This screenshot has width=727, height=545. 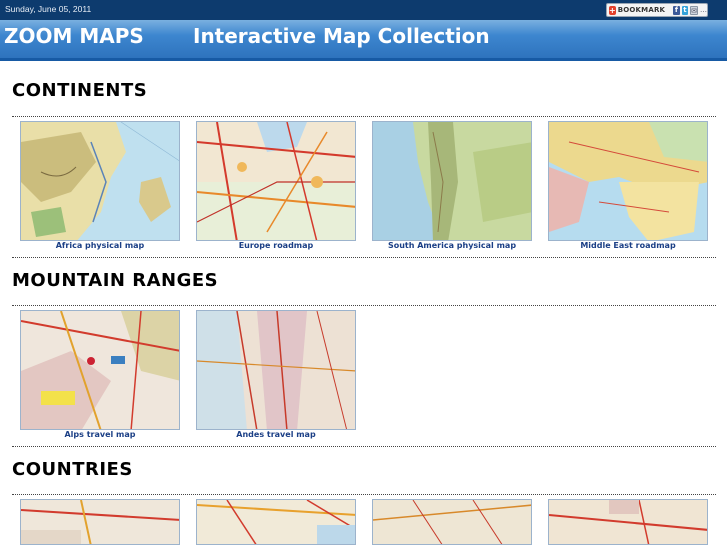 What do you see at coordinates (100, 370) in the screenshot?
I see `map-thumbnail-alps` at bounding box center [100, 370].